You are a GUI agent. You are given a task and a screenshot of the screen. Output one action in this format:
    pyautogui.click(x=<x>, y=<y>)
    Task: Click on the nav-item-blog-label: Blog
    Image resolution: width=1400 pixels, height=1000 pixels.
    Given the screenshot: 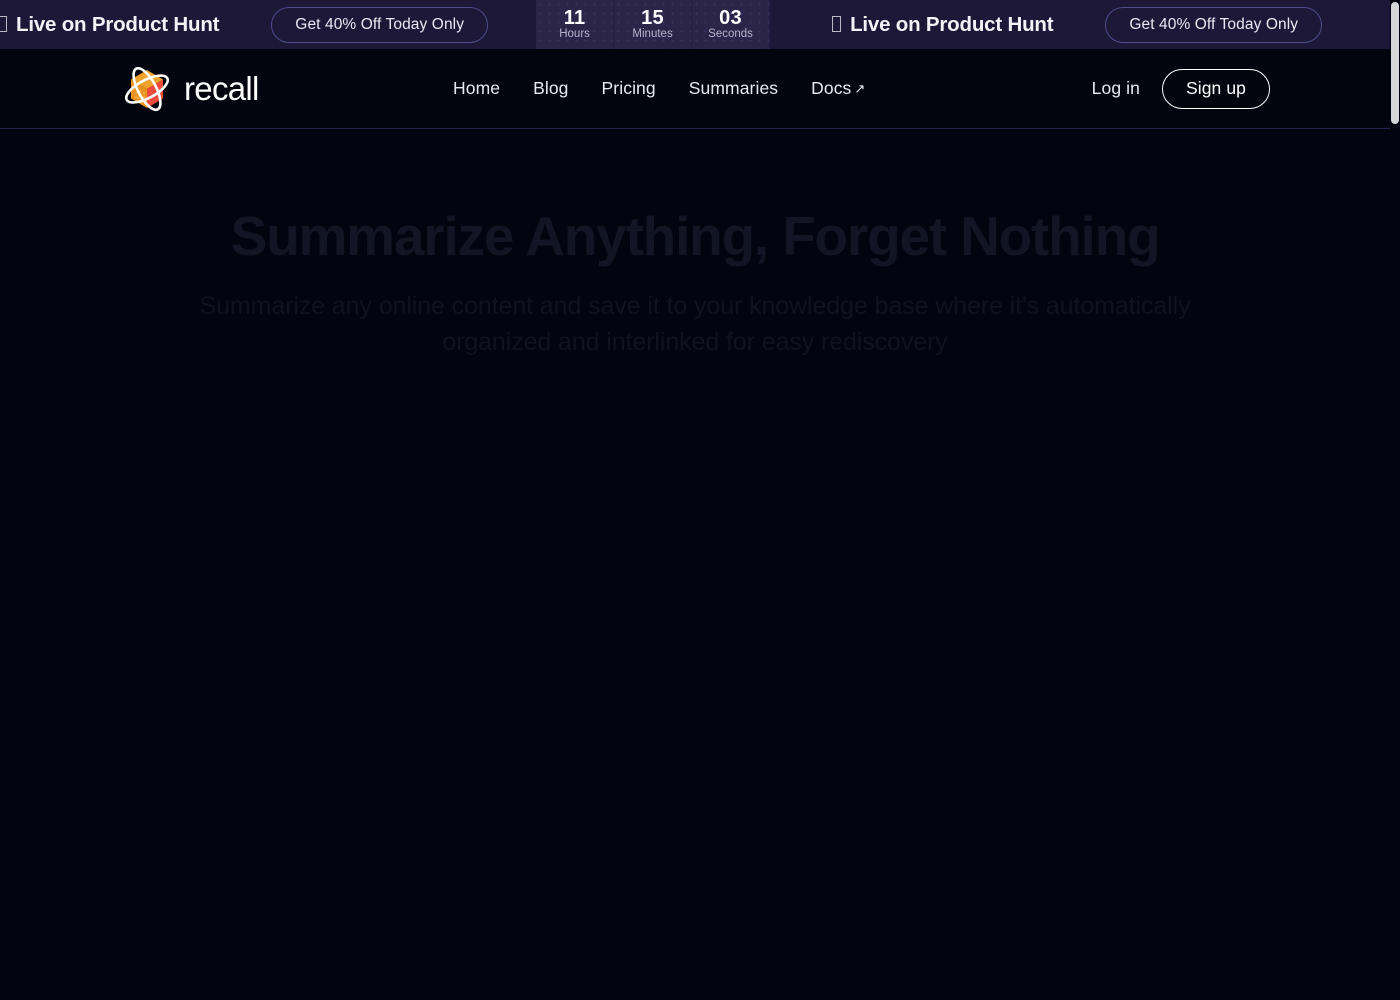 What is the action you would take?
    pyautogui.click(x=551, y=88)
    